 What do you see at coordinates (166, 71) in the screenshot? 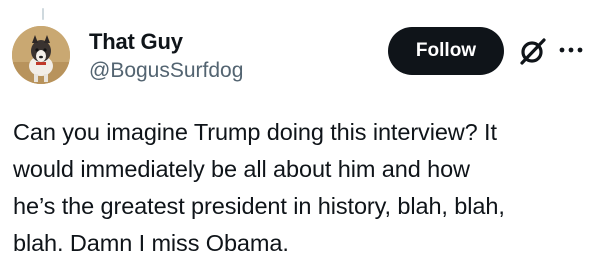
I see `author-handle: @BogusSurfdog` at bounding box center [166, 71].